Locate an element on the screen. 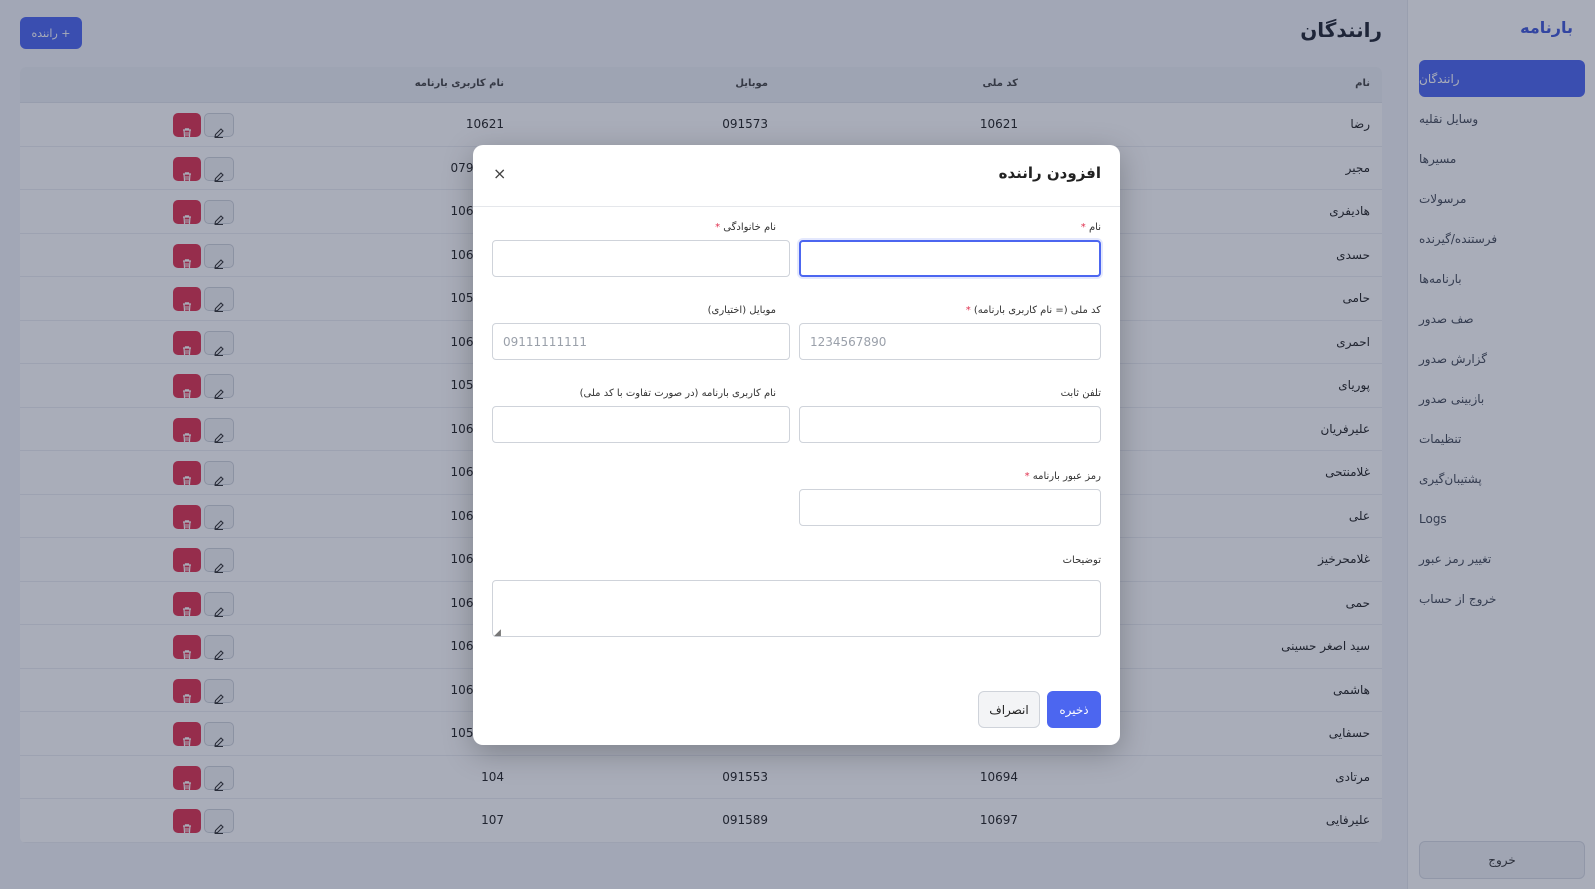 This screenshot has height=889, width=1595. save-button: ذخیره is located at coordinates (1074, 709).